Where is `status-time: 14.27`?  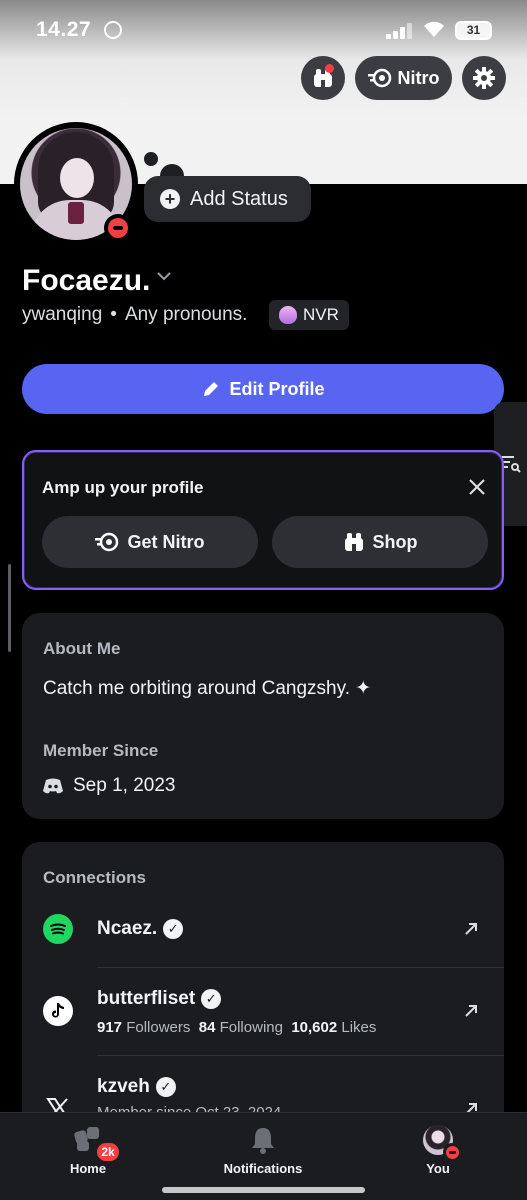 status-time: 14.27 is located at coordinates (64, 29).